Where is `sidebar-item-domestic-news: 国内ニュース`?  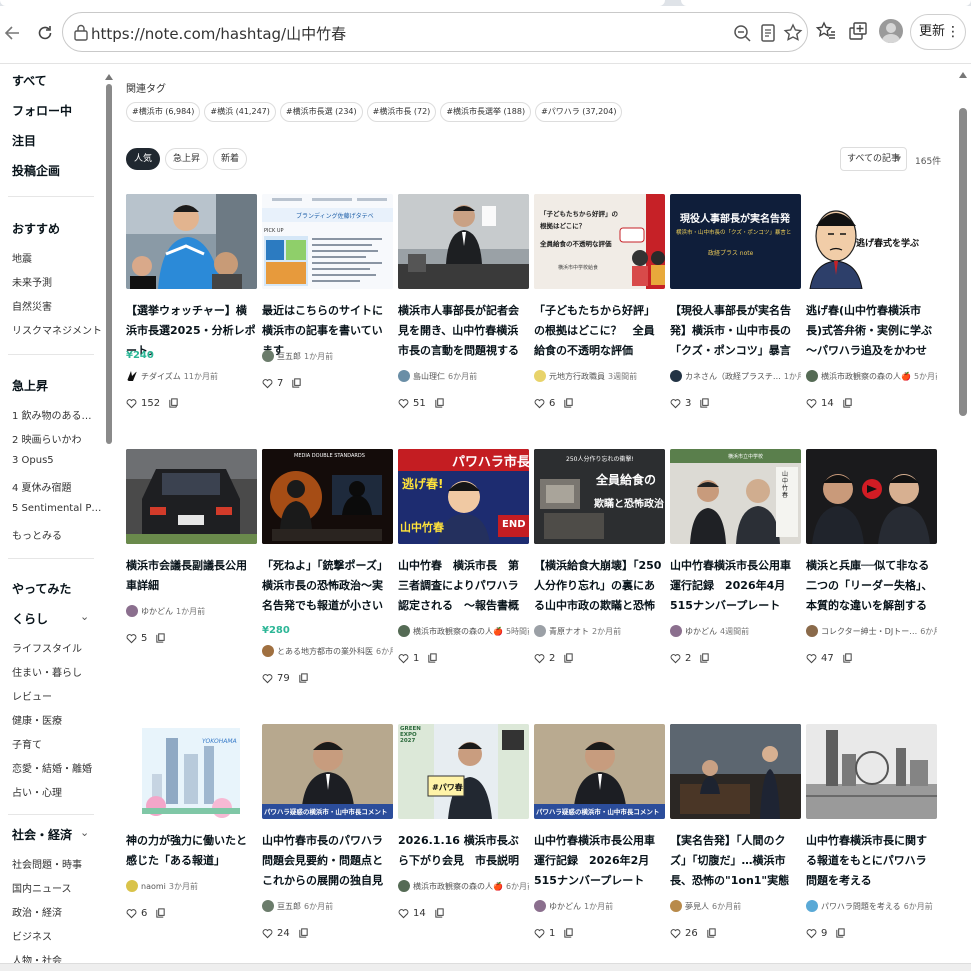
sidebar-item-domestic-news: 国内ニュース is located at coordinates (42, 887).